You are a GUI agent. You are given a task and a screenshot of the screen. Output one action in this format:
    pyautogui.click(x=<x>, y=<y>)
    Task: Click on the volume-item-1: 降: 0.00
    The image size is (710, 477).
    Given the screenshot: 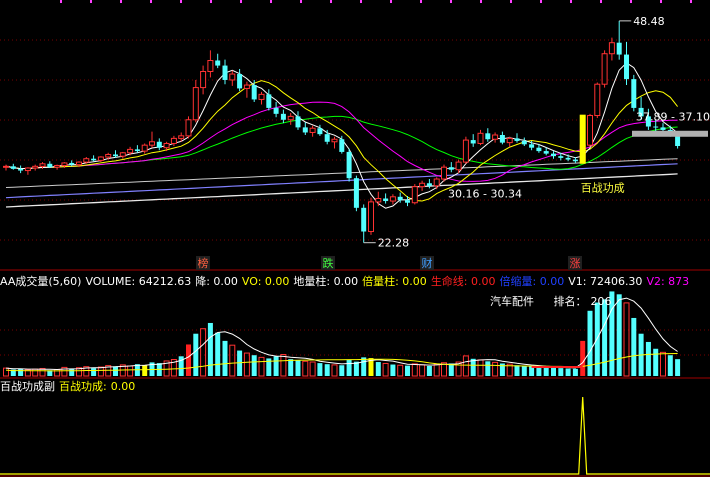 What is the action you would take?
    pyautogui.click(x=216, y=281)
    